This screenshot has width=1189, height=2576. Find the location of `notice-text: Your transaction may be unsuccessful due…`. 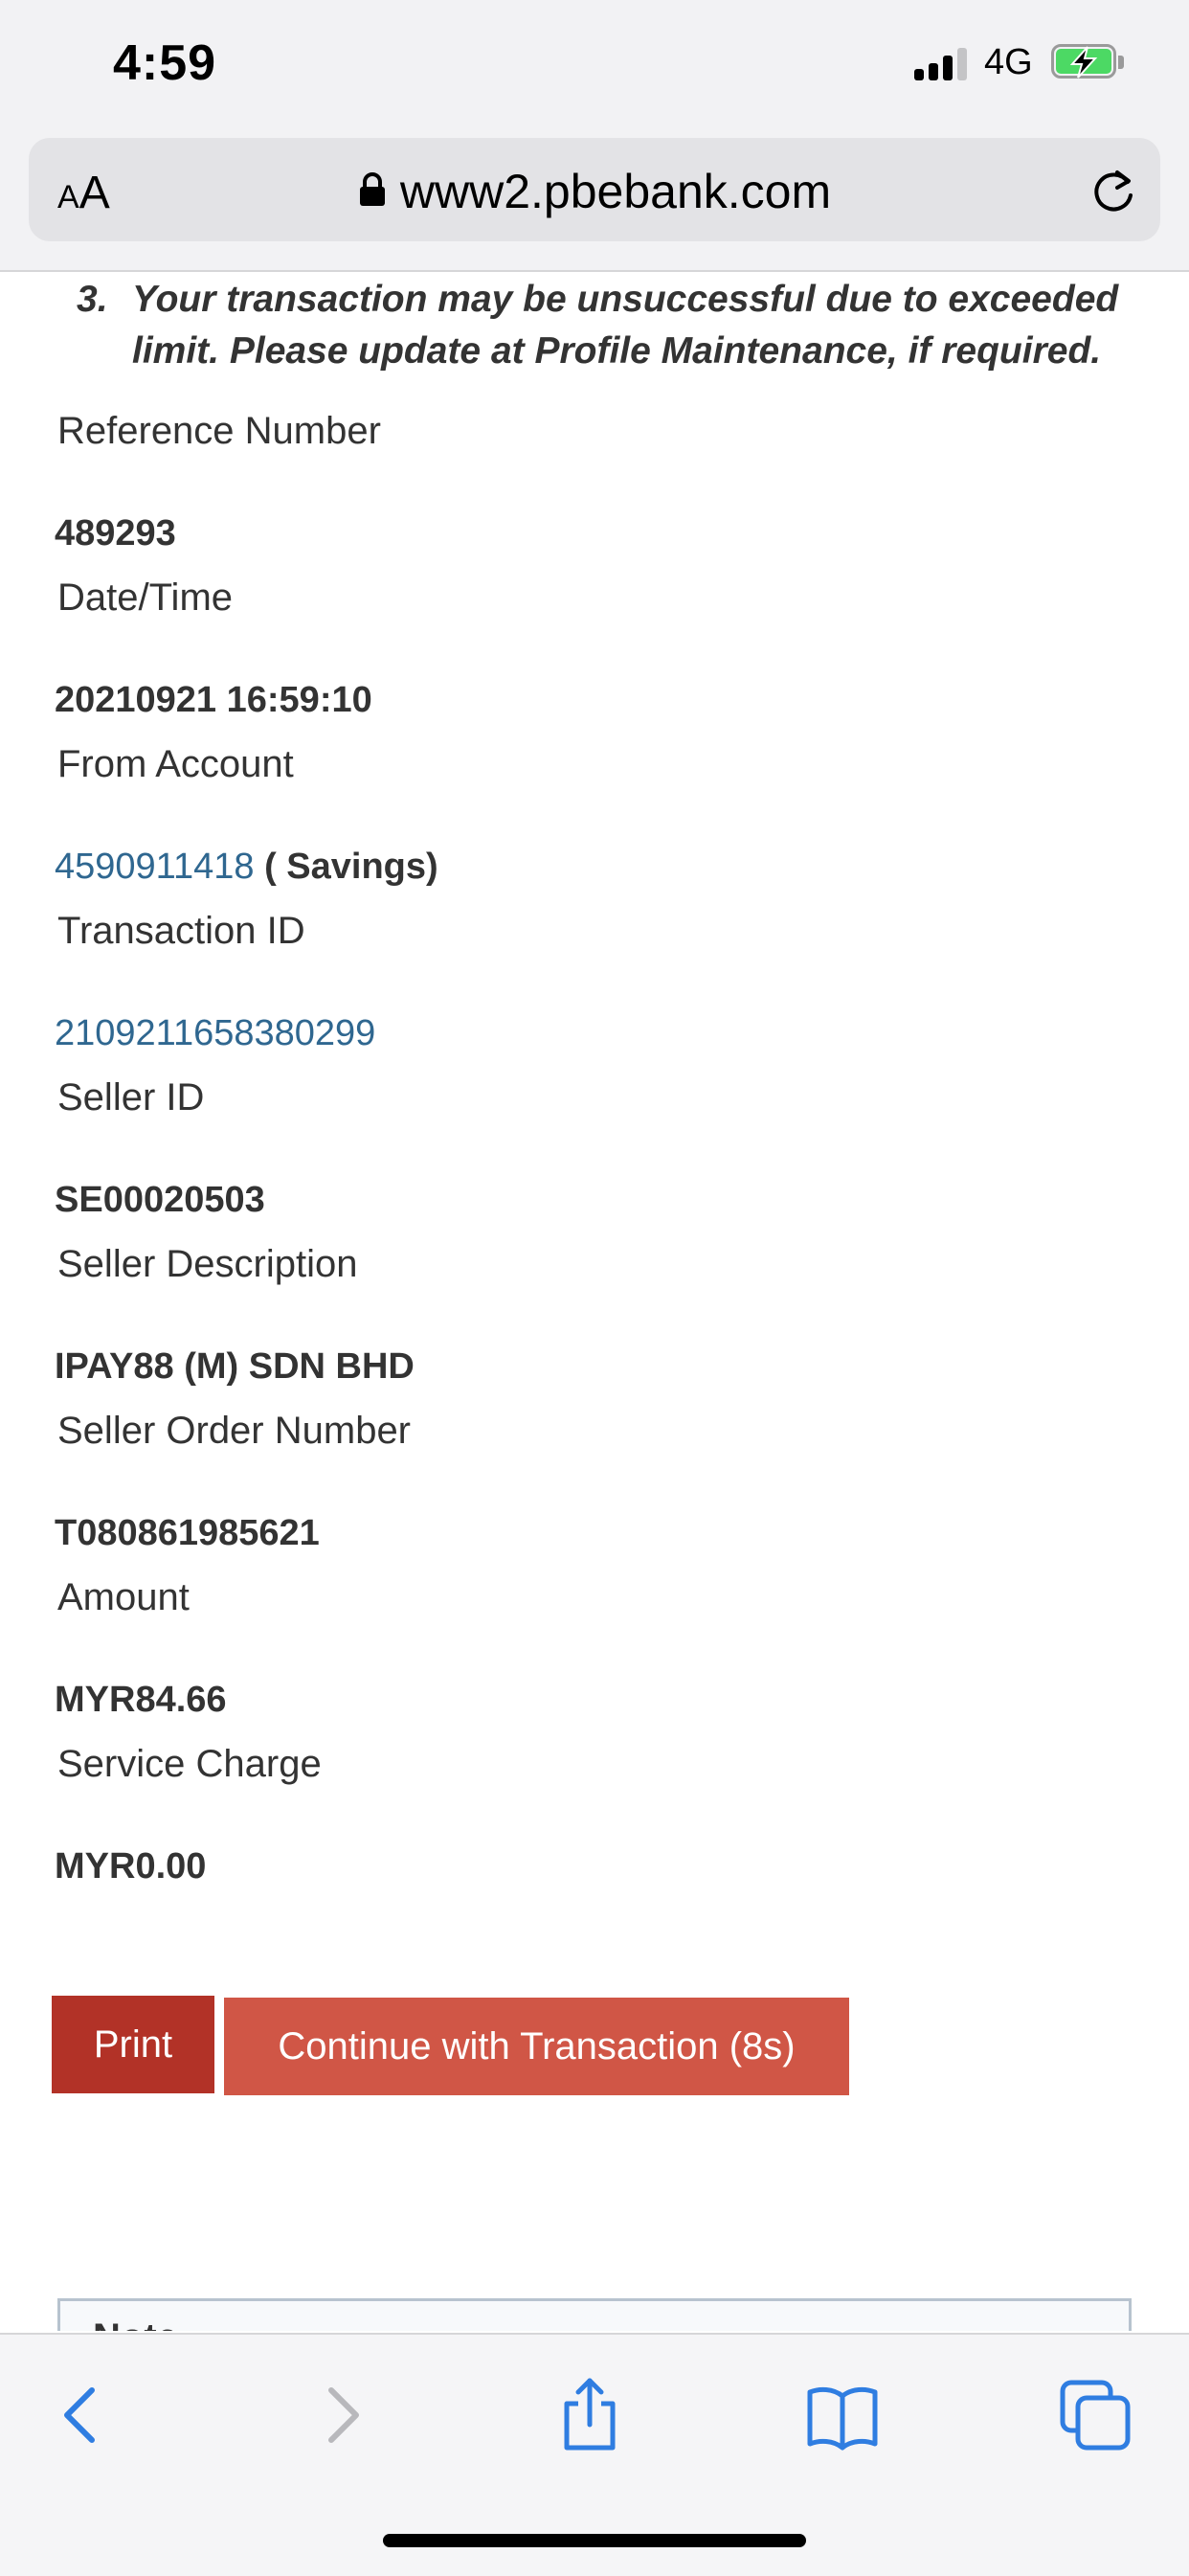

notice-text: Your transaction may be unsuccessful due… is located at coordinates (625, 325).